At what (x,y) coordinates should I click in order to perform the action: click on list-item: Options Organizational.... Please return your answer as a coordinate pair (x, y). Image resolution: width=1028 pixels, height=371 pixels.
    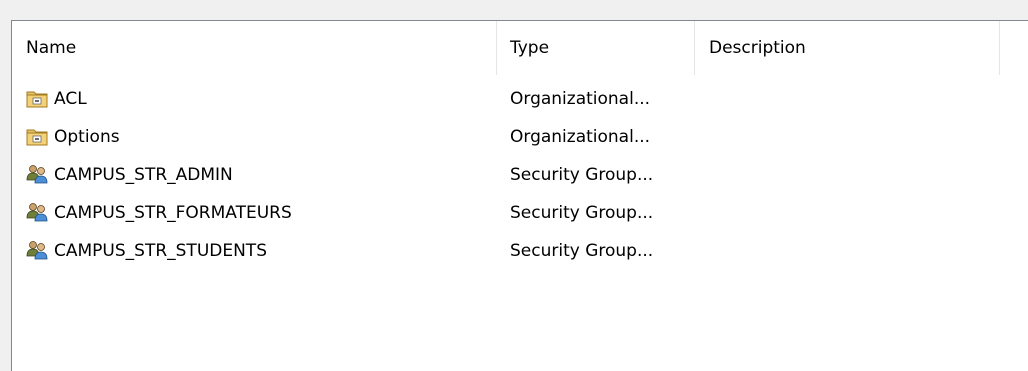
    Looking at the image, I should click on (520, 137).